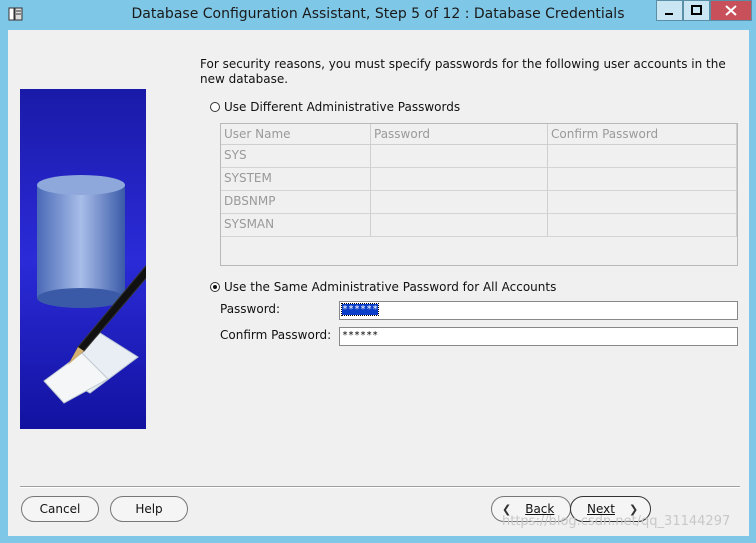  What do you see at coordinates (215, 107) in the screenshot?
I see `different-passwords-radio` at bounding box center [215, 107].